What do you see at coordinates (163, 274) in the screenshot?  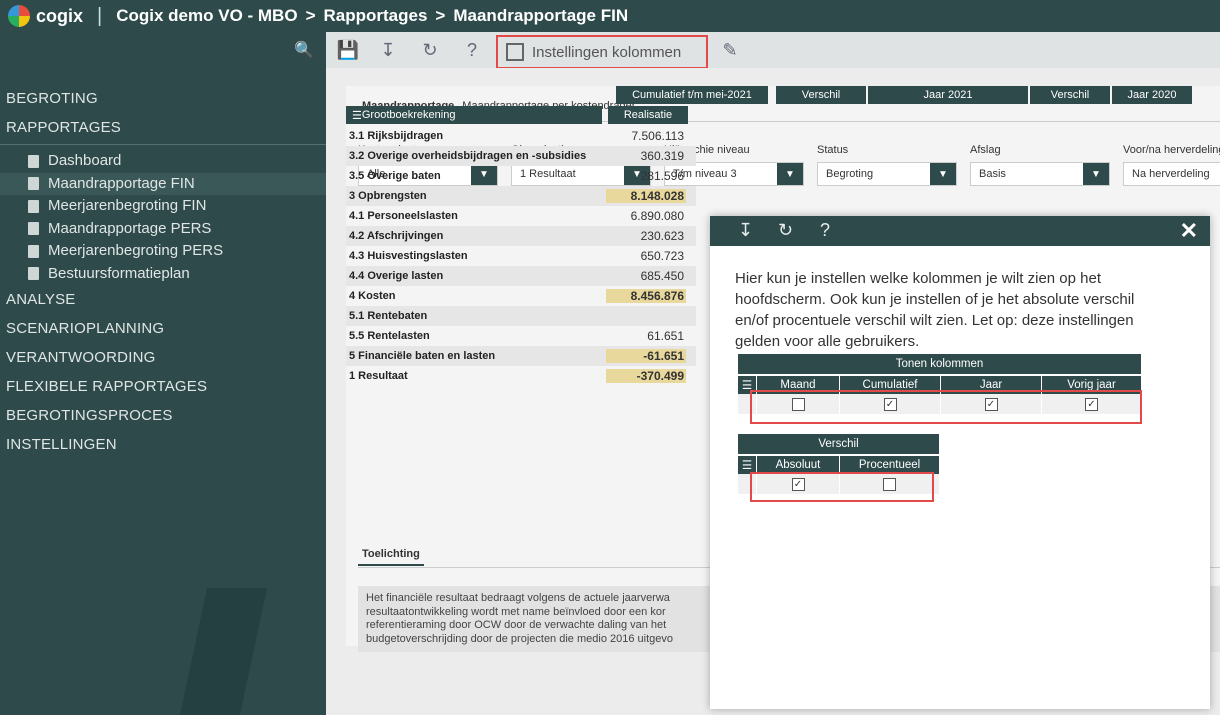 I see `sidebar-subitem: Bestuursformatieplan` at bounding box center [163, 274].